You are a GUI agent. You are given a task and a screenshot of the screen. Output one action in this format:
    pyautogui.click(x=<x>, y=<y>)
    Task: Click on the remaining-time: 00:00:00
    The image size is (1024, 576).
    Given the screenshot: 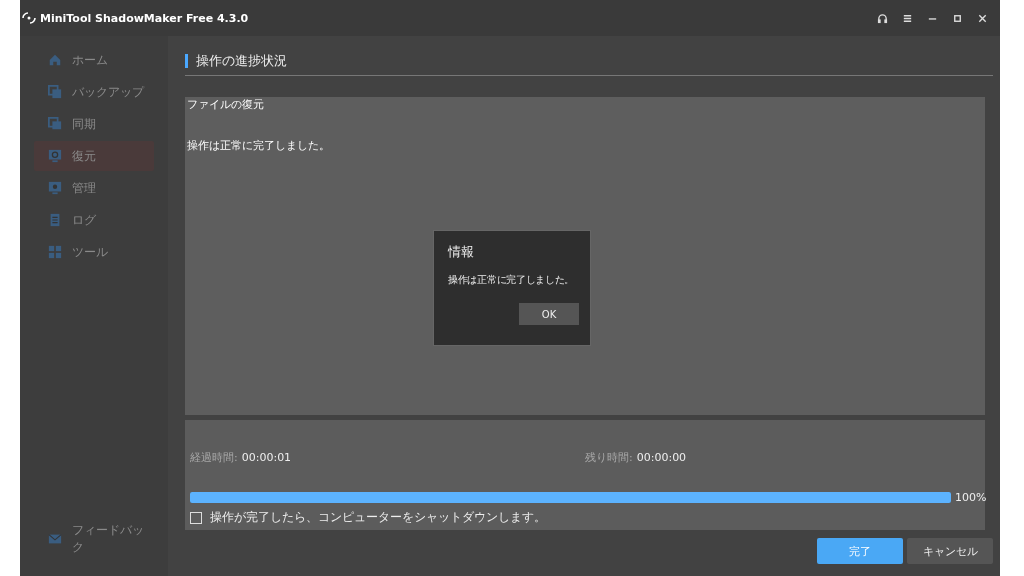 What is the action you would take?
    pyautogui.click(x=661, y=457)
    